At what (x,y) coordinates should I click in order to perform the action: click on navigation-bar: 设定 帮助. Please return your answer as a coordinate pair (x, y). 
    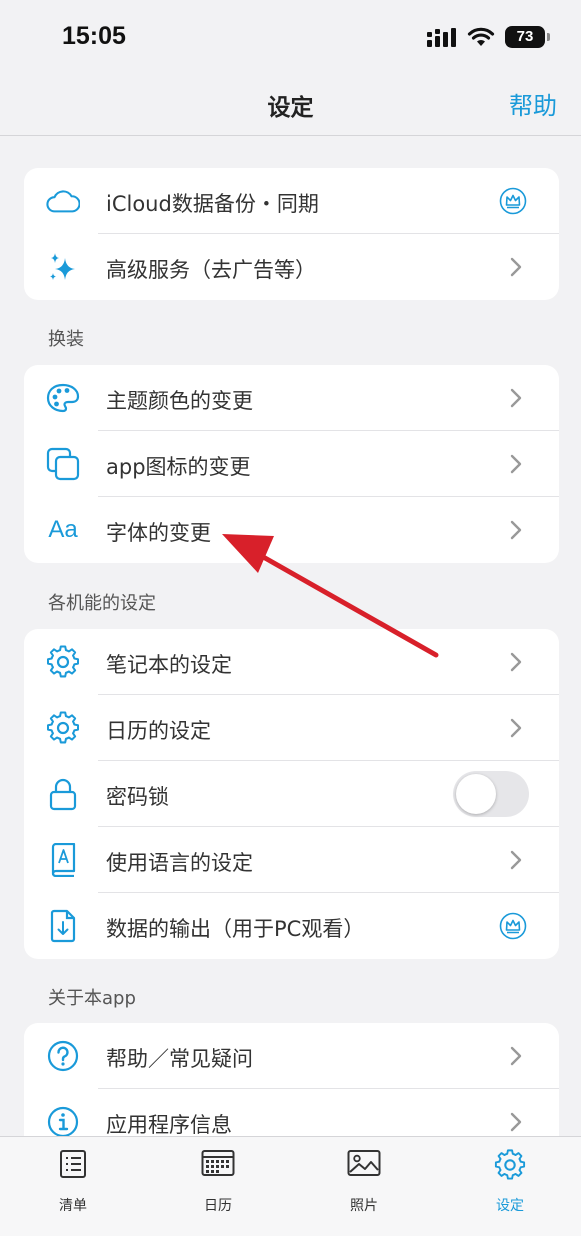
    Looking at the image, I should click on (290, 104).